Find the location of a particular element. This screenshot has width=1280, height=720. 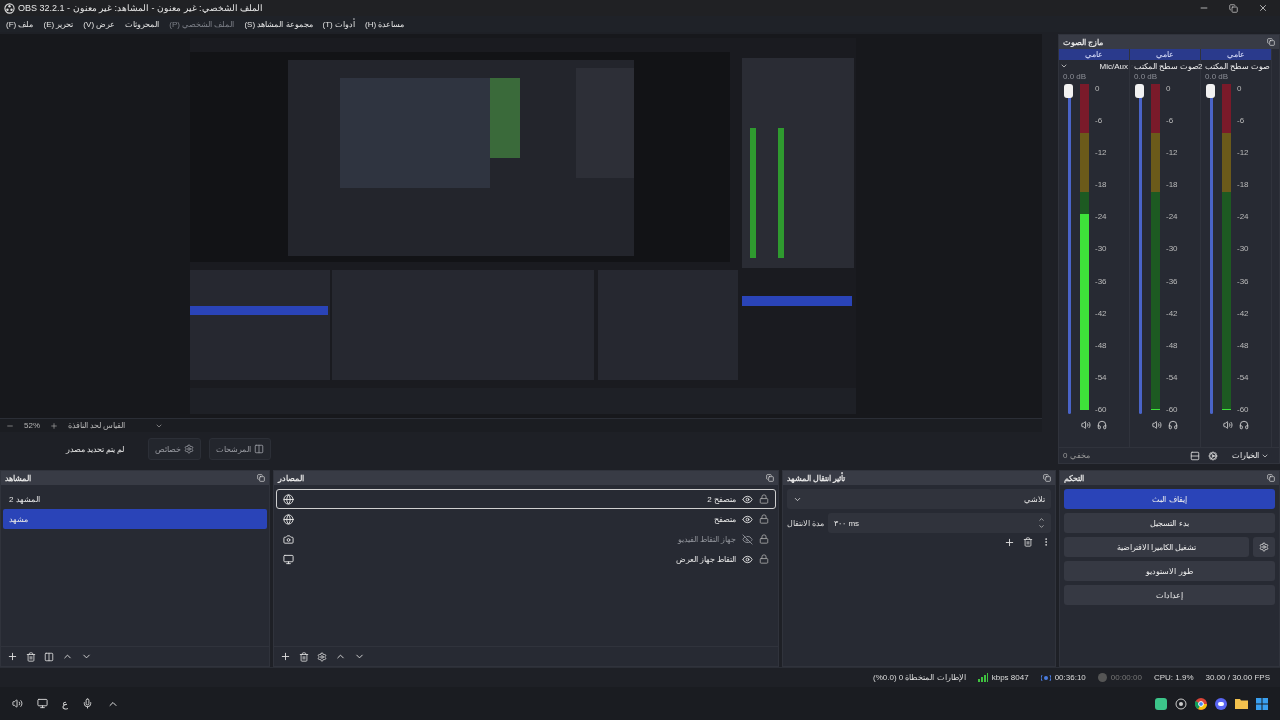

browser-icon is located at coordinates (1201, 703).